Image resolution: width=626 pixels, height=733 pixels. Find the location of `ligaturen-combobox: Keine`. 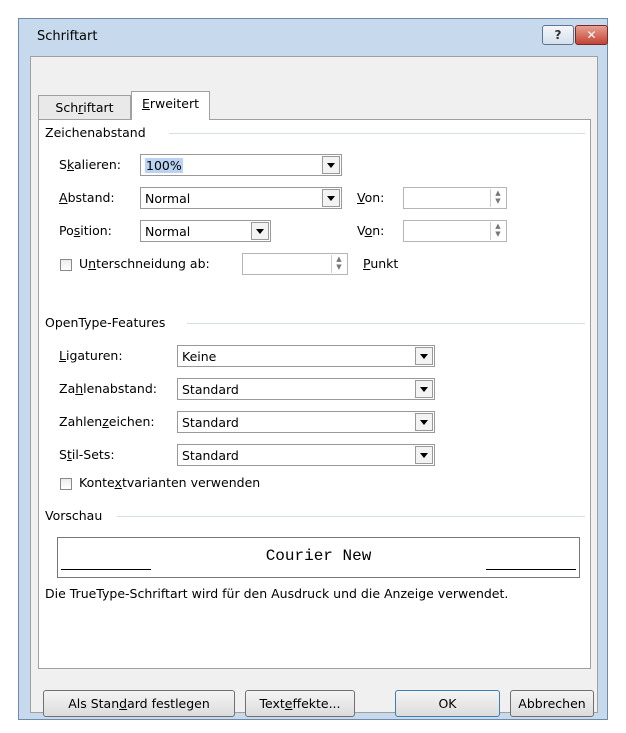

ligaturen-combobox: Keine is located at coordinates (306, 356).